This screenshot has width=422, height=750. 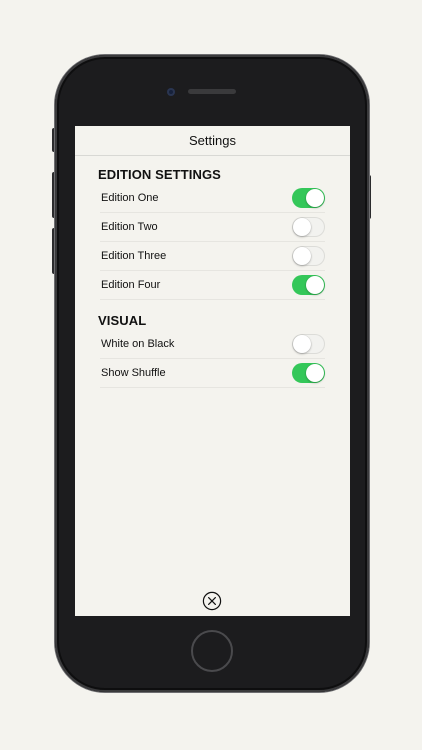 I want to click on setting-row-edition-two: Edition Two, so click(x=212, y=227).